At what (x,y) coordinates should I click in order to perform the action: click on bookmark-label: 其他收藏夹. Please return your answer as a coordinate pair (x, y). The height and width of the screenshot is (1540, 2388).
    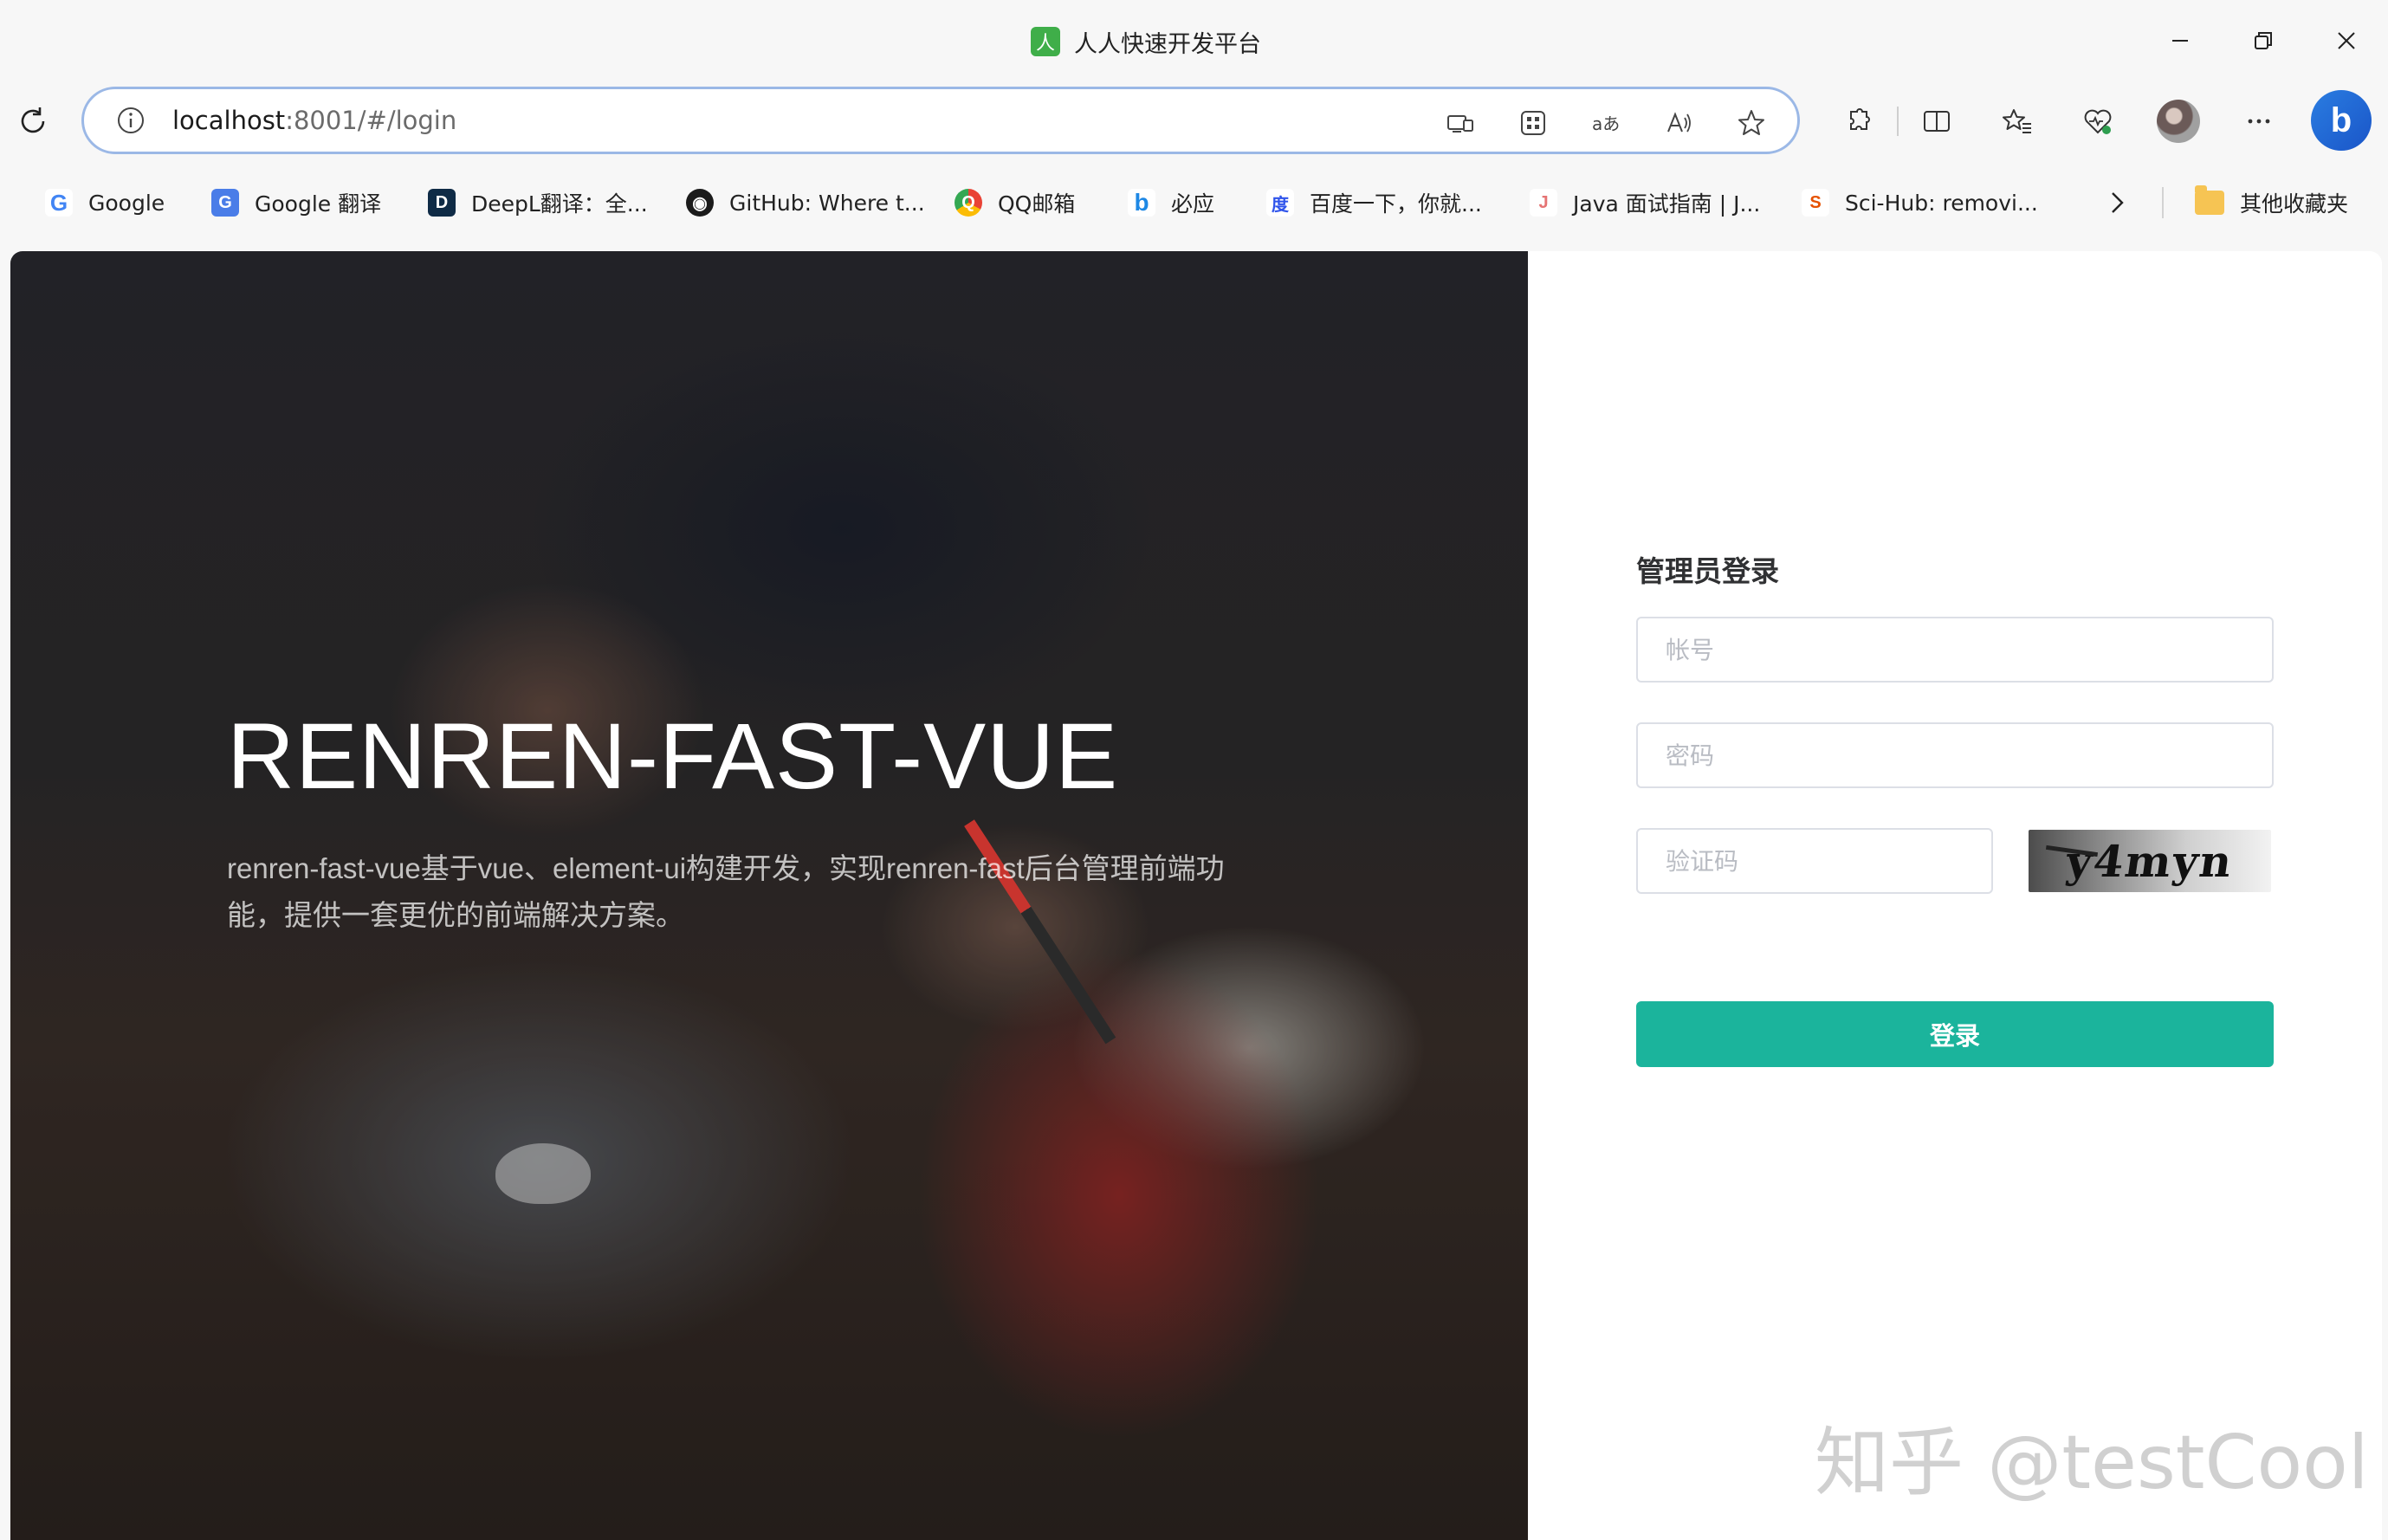
    Looking at the image, I should click on (2294, 204).